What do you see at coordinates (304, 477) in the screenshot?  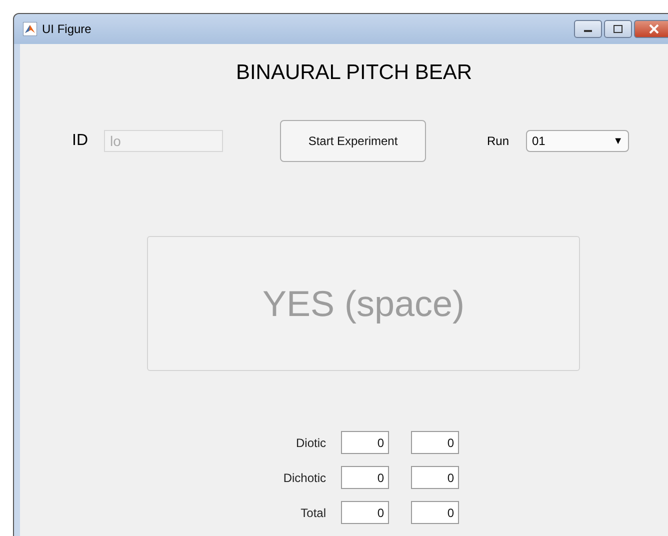 I see `score-label: Dichotic` at bounding box center [304, 477].